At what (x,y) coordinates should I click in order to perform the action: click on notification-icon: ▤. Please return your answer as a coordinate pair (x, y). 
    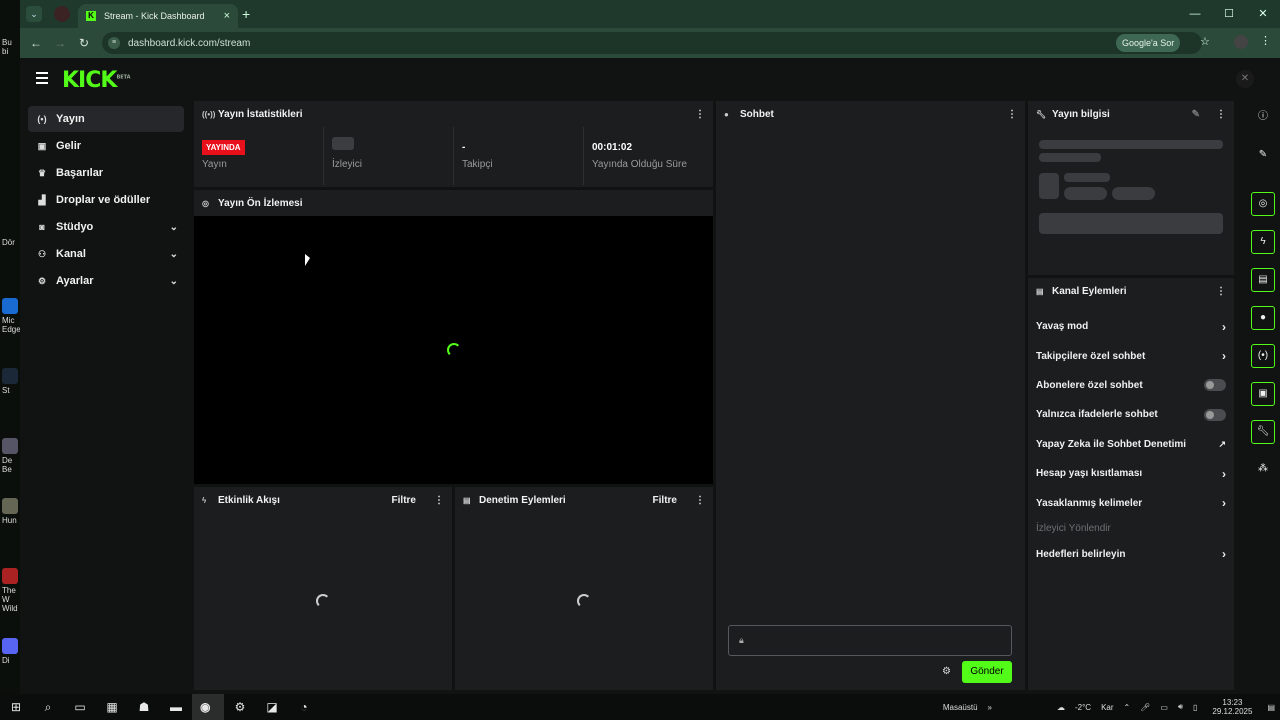
    Looking at the image, I should click on (1271, 707).